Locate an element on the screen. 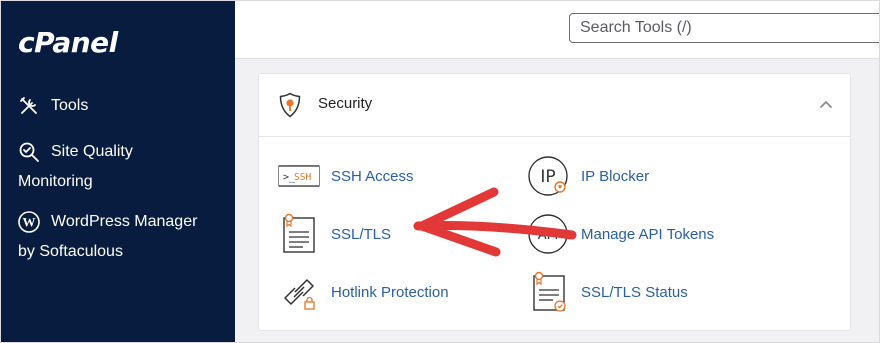 The width and height of the screenshot is (880, 343). svg-text: SSH is located at coordinates (302, 177).